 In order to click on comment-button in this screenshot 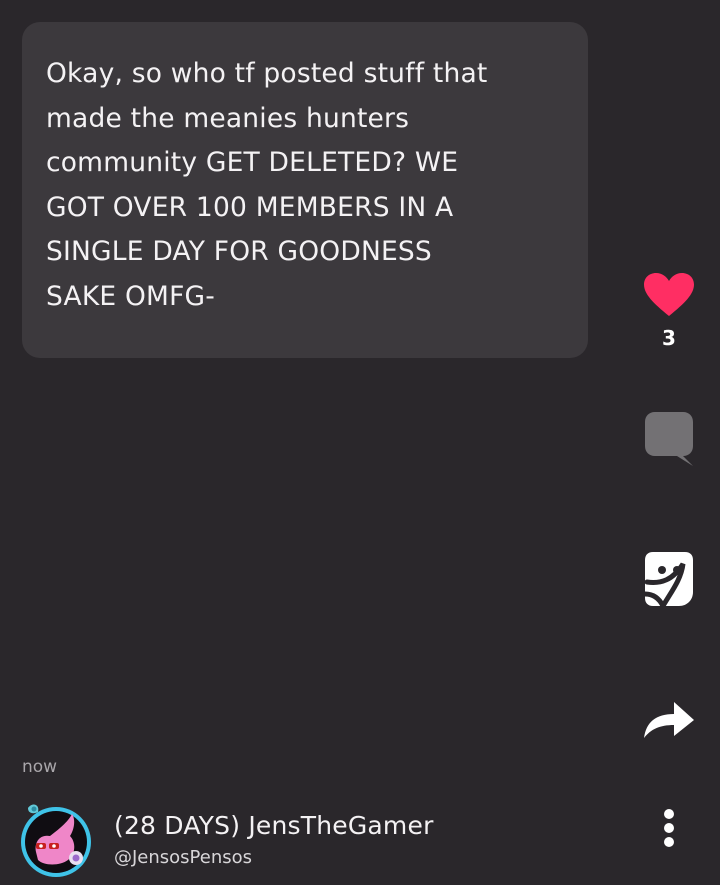, I will do `click(669, 438)`.